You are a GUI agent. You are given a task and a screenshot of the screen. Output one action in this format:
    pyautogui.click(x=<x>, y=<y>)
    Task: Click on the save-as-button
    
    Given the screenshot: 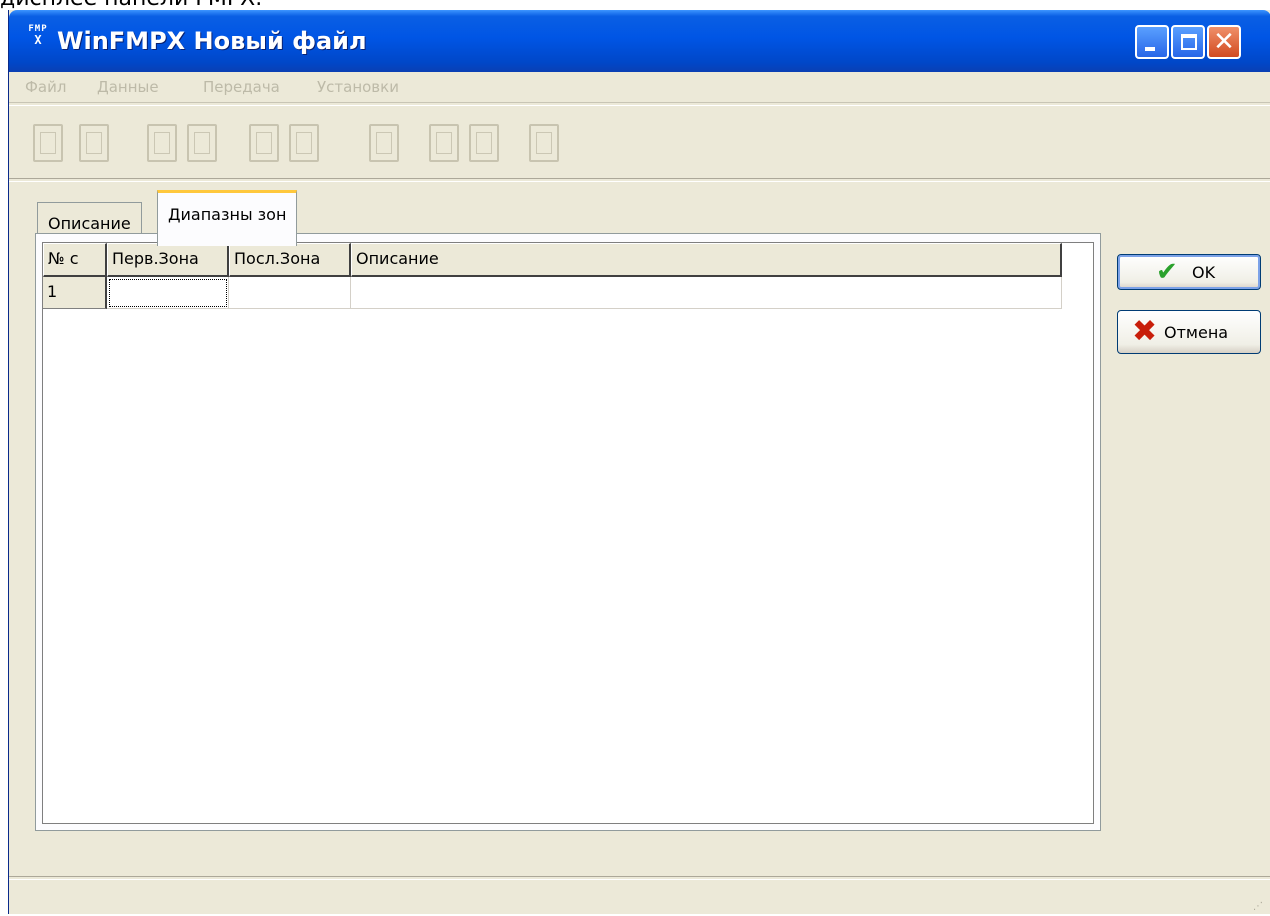 What is the action you would take?
    pyautogui.click(x=202, y=143)
    